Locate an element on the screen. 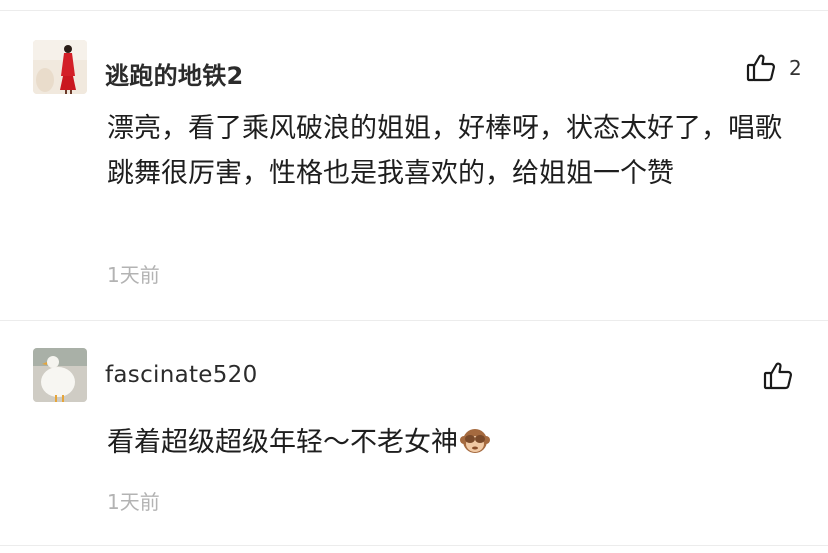  thumbs-up-outline-icon is located at coordinates (778, 376).